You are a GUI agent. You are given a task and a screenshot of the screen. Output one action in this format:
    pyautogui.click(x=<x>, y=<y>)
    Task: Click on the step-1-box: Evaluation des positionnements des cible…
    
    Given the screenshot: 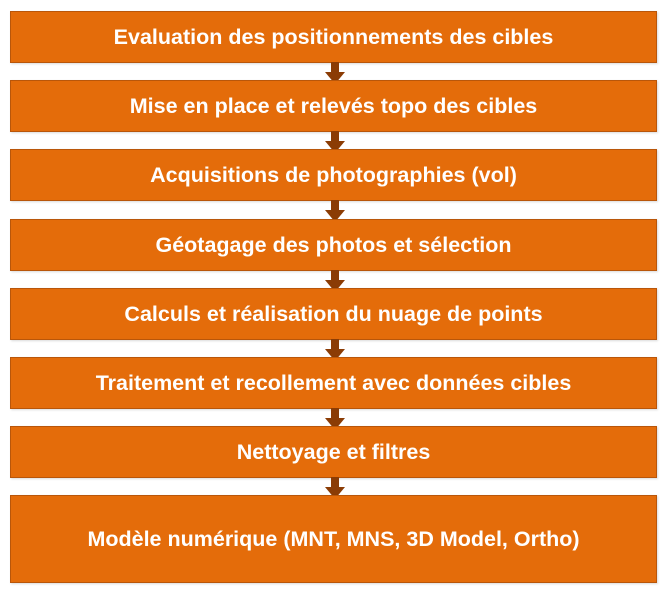 What is the action you would take?
    pyautogui.click(x=333, y=37)
    